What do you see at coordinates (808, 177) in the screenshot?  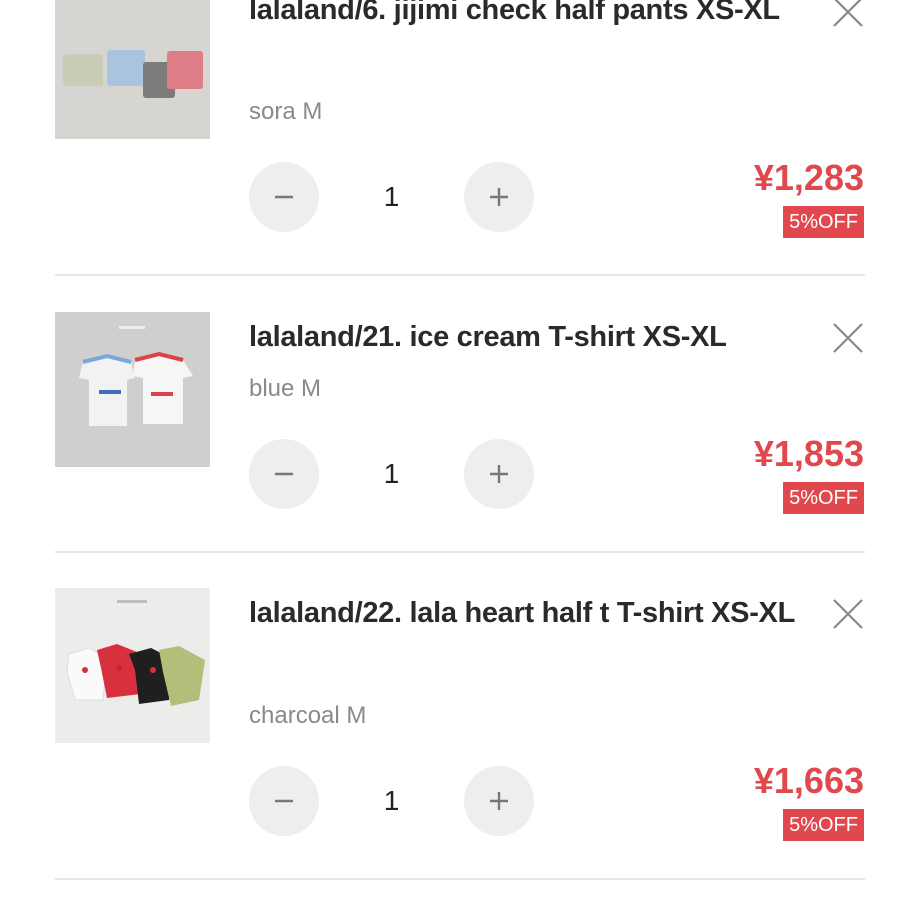 I see `item-price: ¥1,283` at bounding box center [808, 177].